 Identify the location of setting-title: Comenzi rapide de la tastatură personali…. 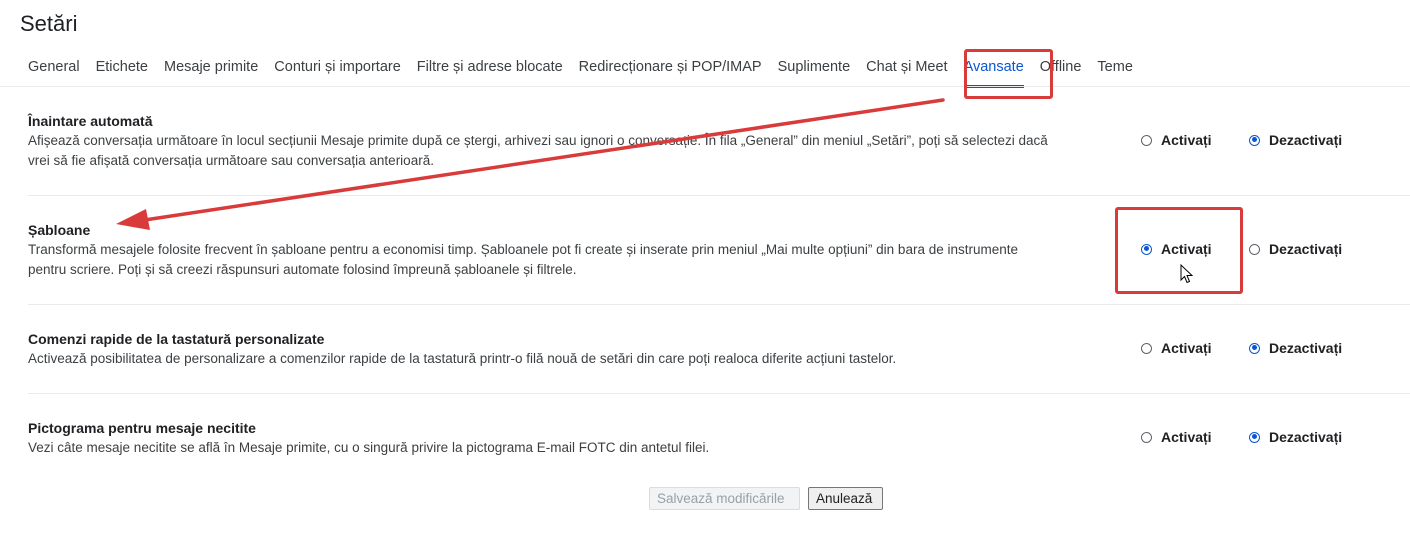
(176, 339).